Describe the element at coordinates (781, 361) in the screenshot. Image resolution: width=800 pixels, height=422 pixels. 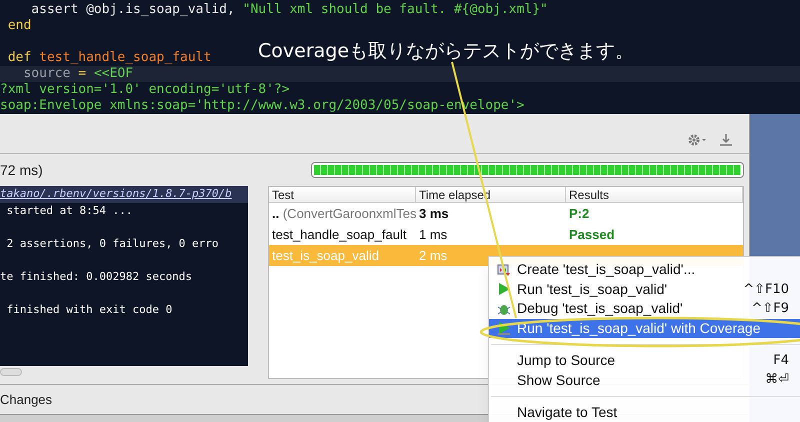
I see `shortcut-text: F4` at that location.